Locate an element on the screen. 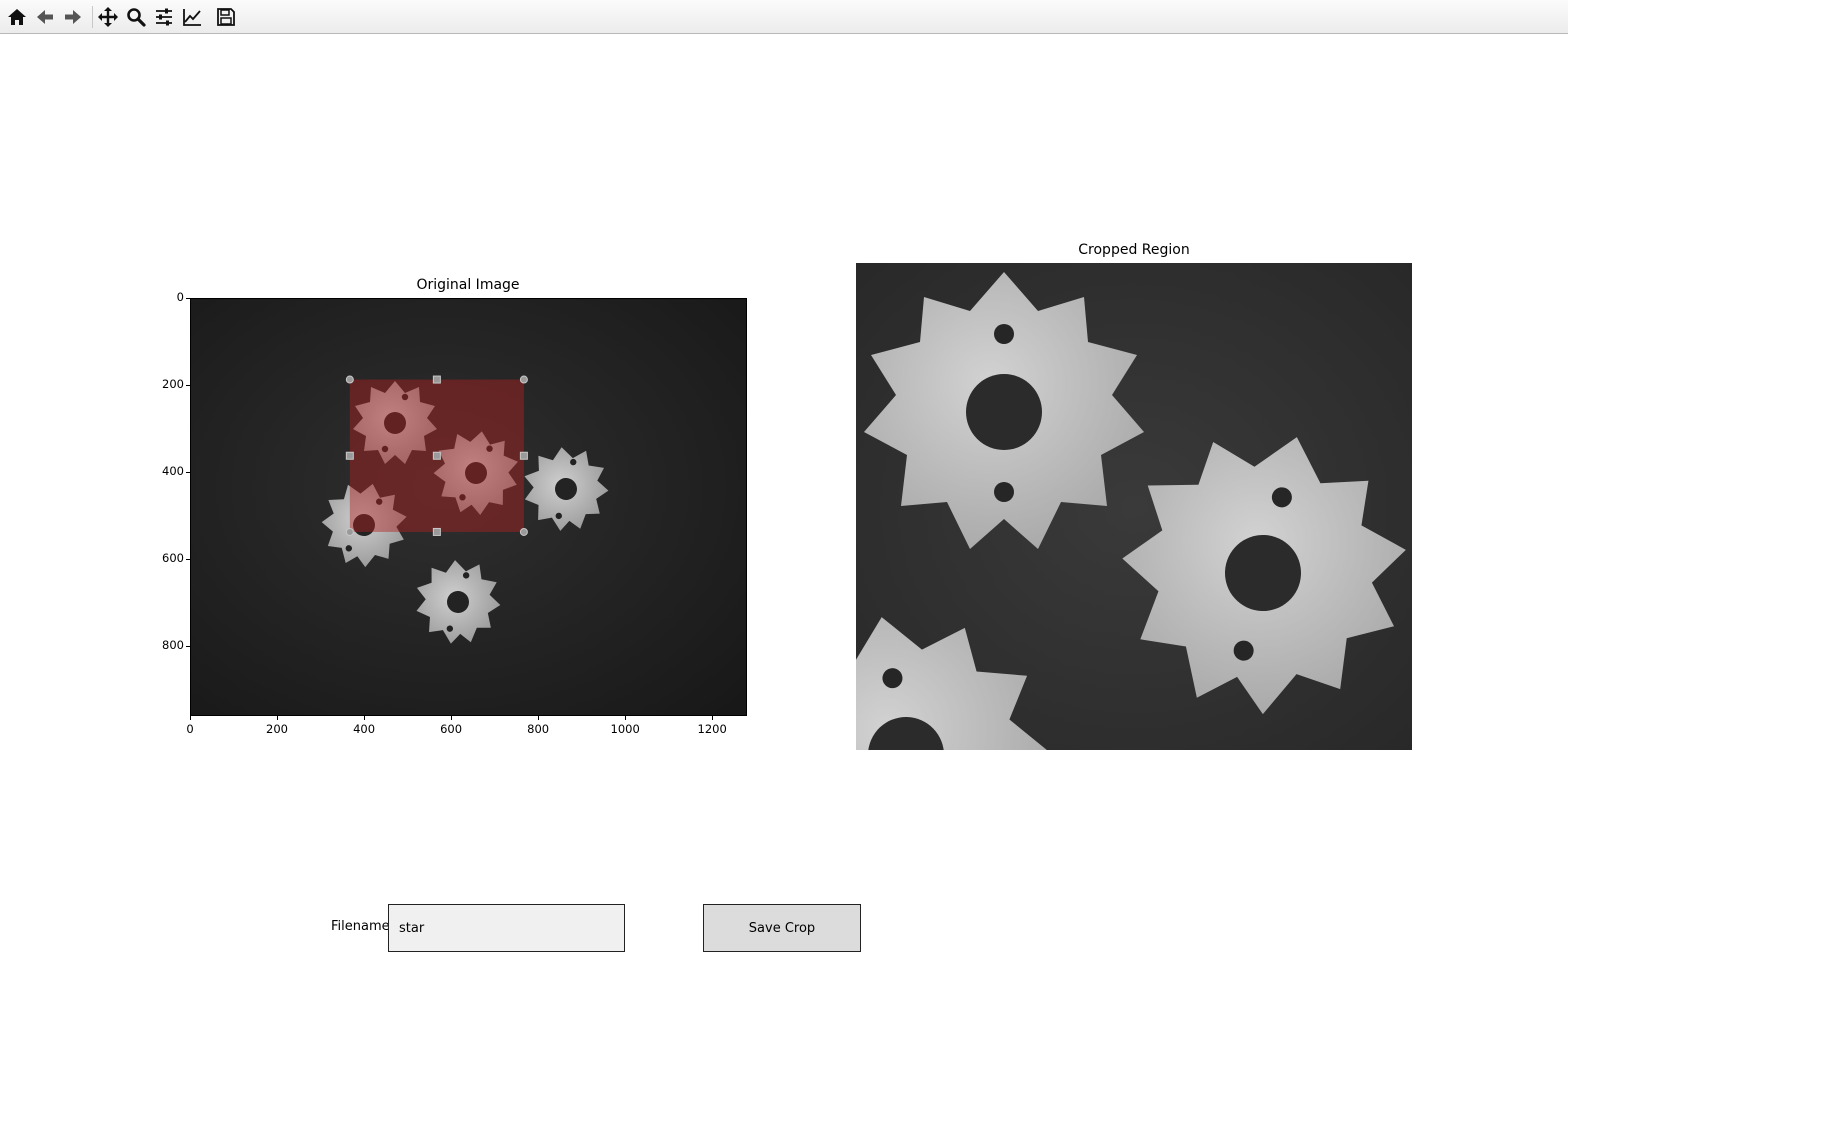 Image resolution: width=1840 pixels, height=1134 pixels. filename-label: Filename is located at coordinates (360, 926).